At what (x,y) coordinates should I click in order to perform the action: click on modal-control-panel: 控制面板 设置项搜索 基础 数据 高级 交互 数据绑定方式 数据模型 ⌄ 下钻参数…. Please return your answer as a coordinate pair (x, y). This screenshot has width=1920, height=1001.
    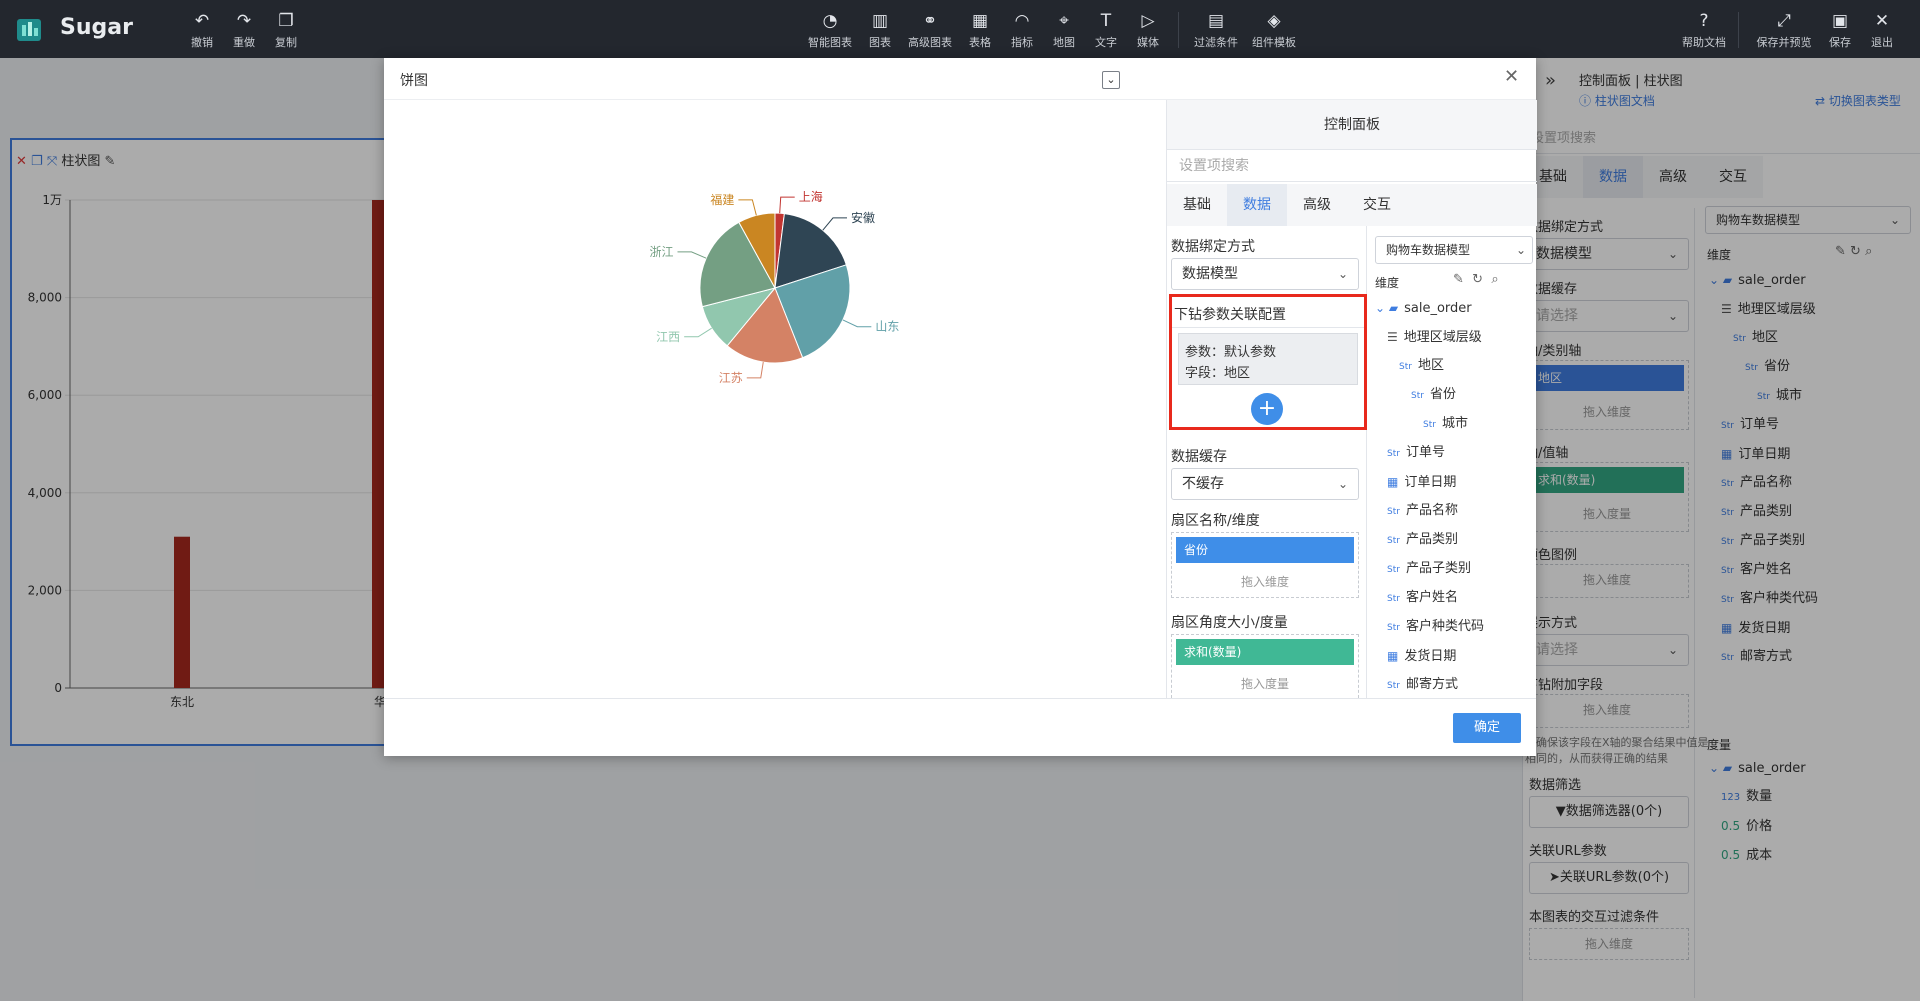
    Looking at the image, I should click on (1351, 399).